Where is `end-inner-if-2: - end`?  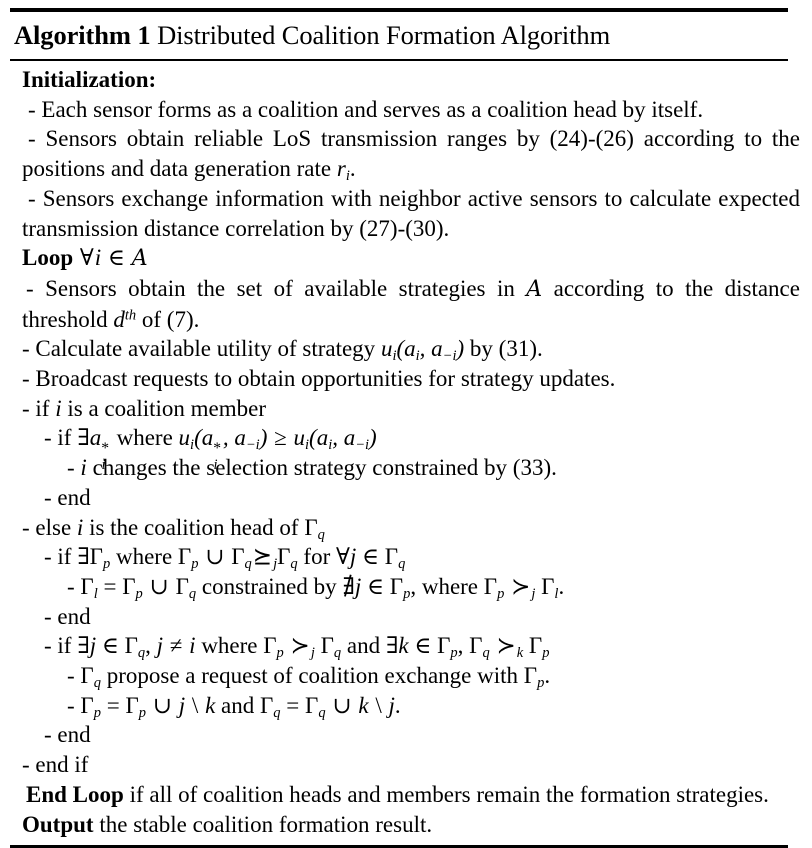
end-inner-if-2: - end is located at coordinates (67, 616).